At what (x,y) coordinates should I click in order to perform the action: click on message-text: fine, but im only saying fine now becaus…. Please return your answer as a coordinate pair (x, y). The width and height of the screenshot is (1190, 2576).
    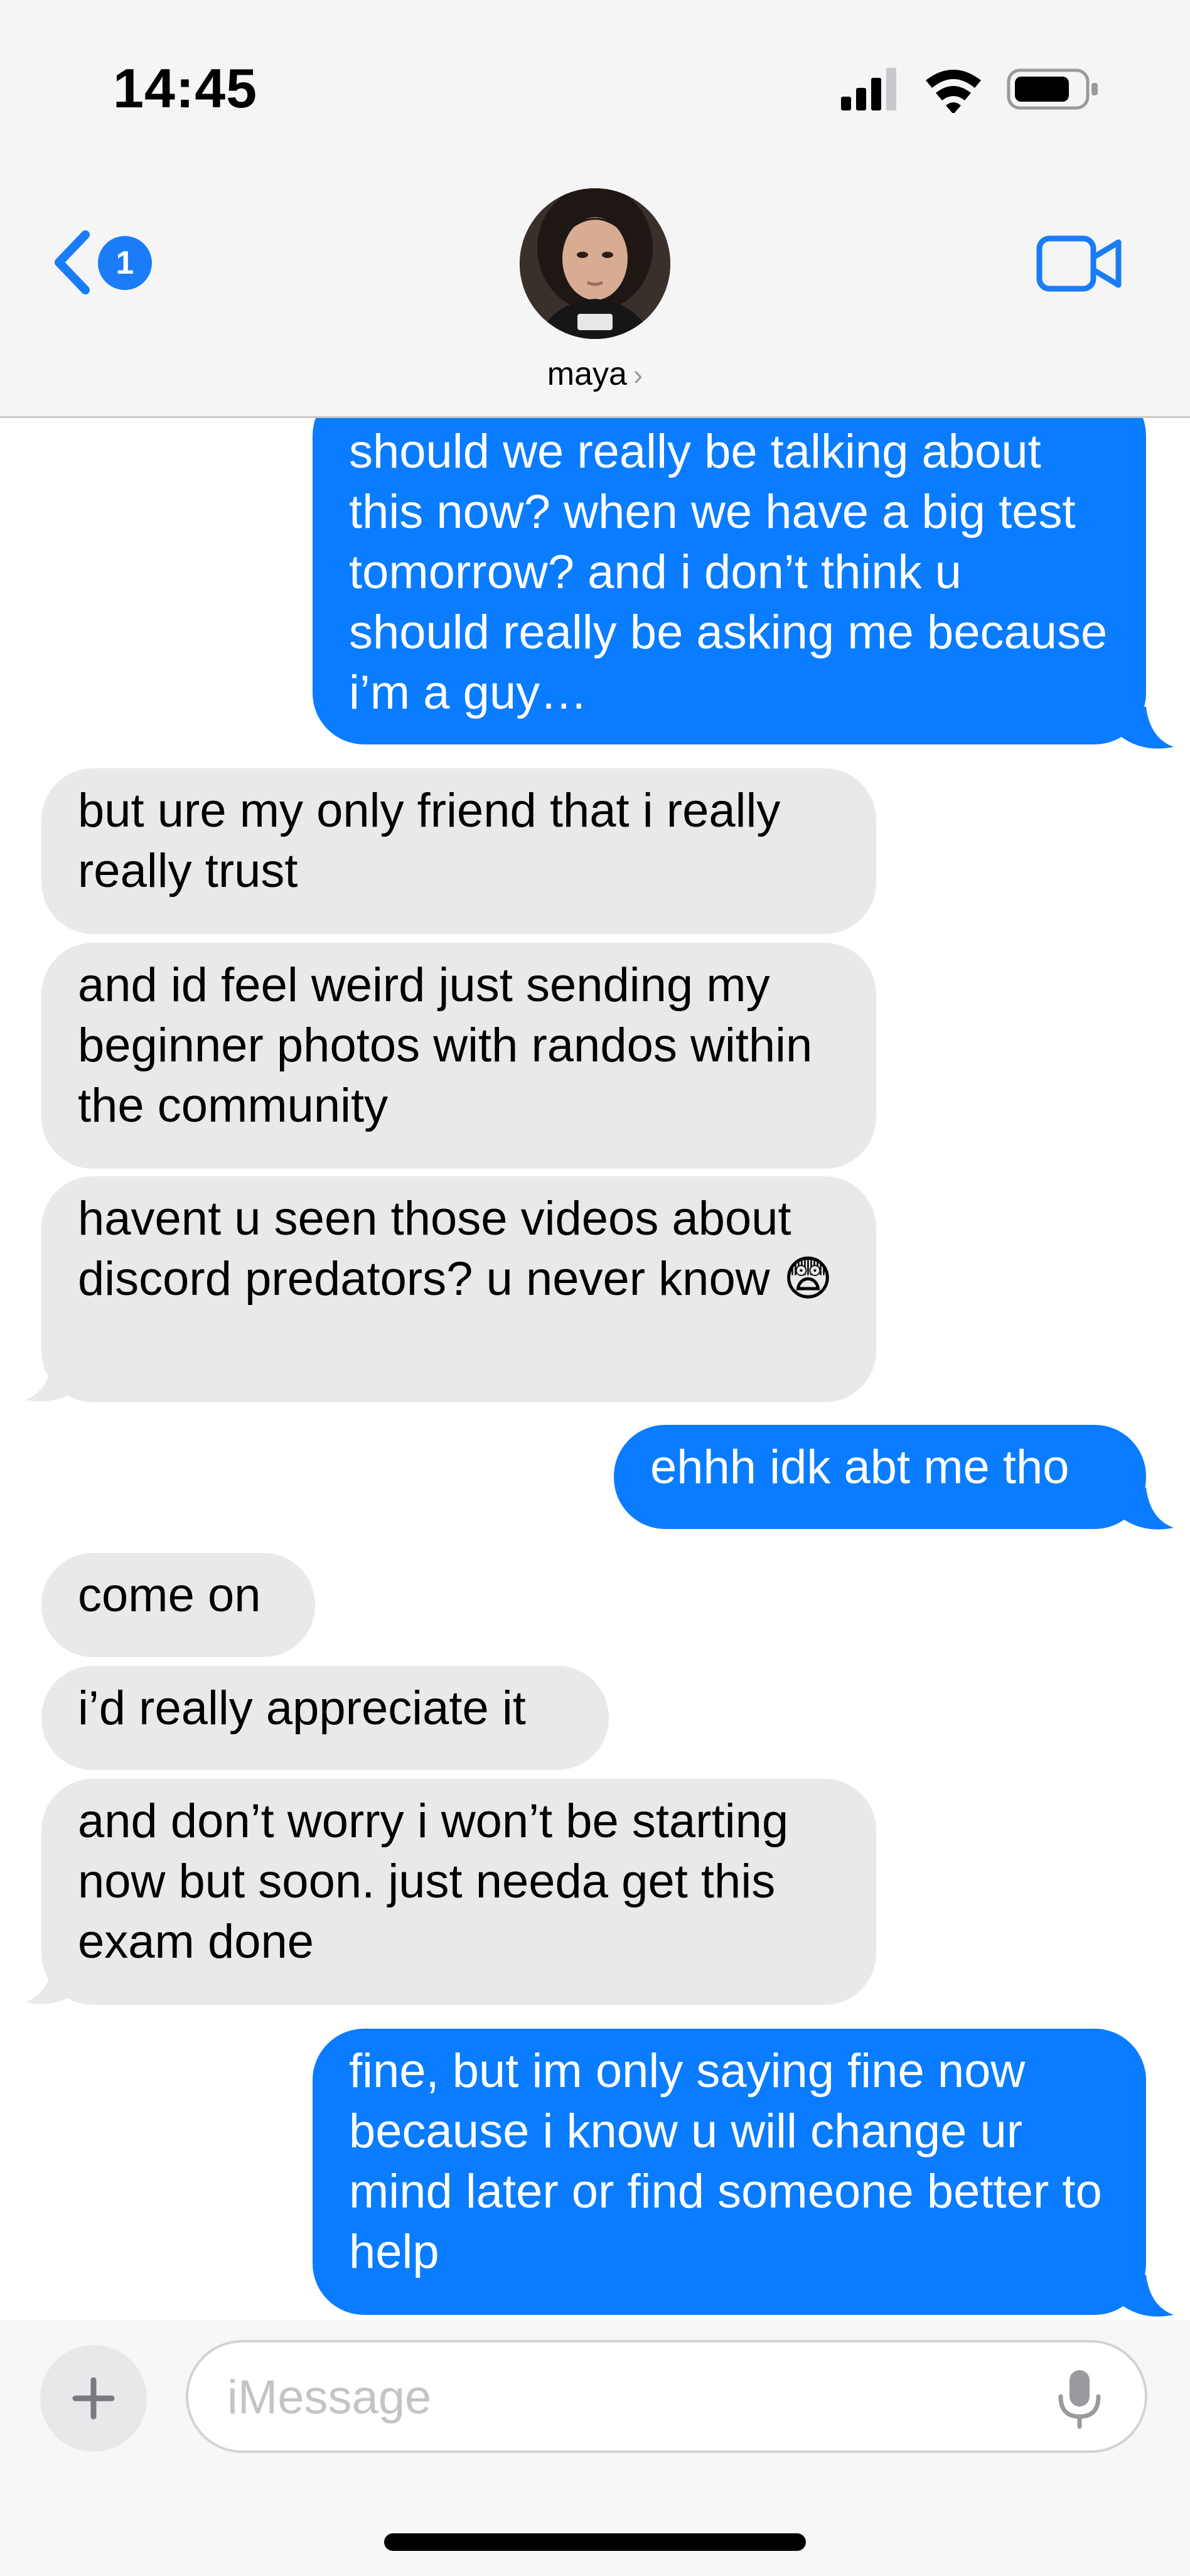
    Looking at the image, I should click on (725, 2161).